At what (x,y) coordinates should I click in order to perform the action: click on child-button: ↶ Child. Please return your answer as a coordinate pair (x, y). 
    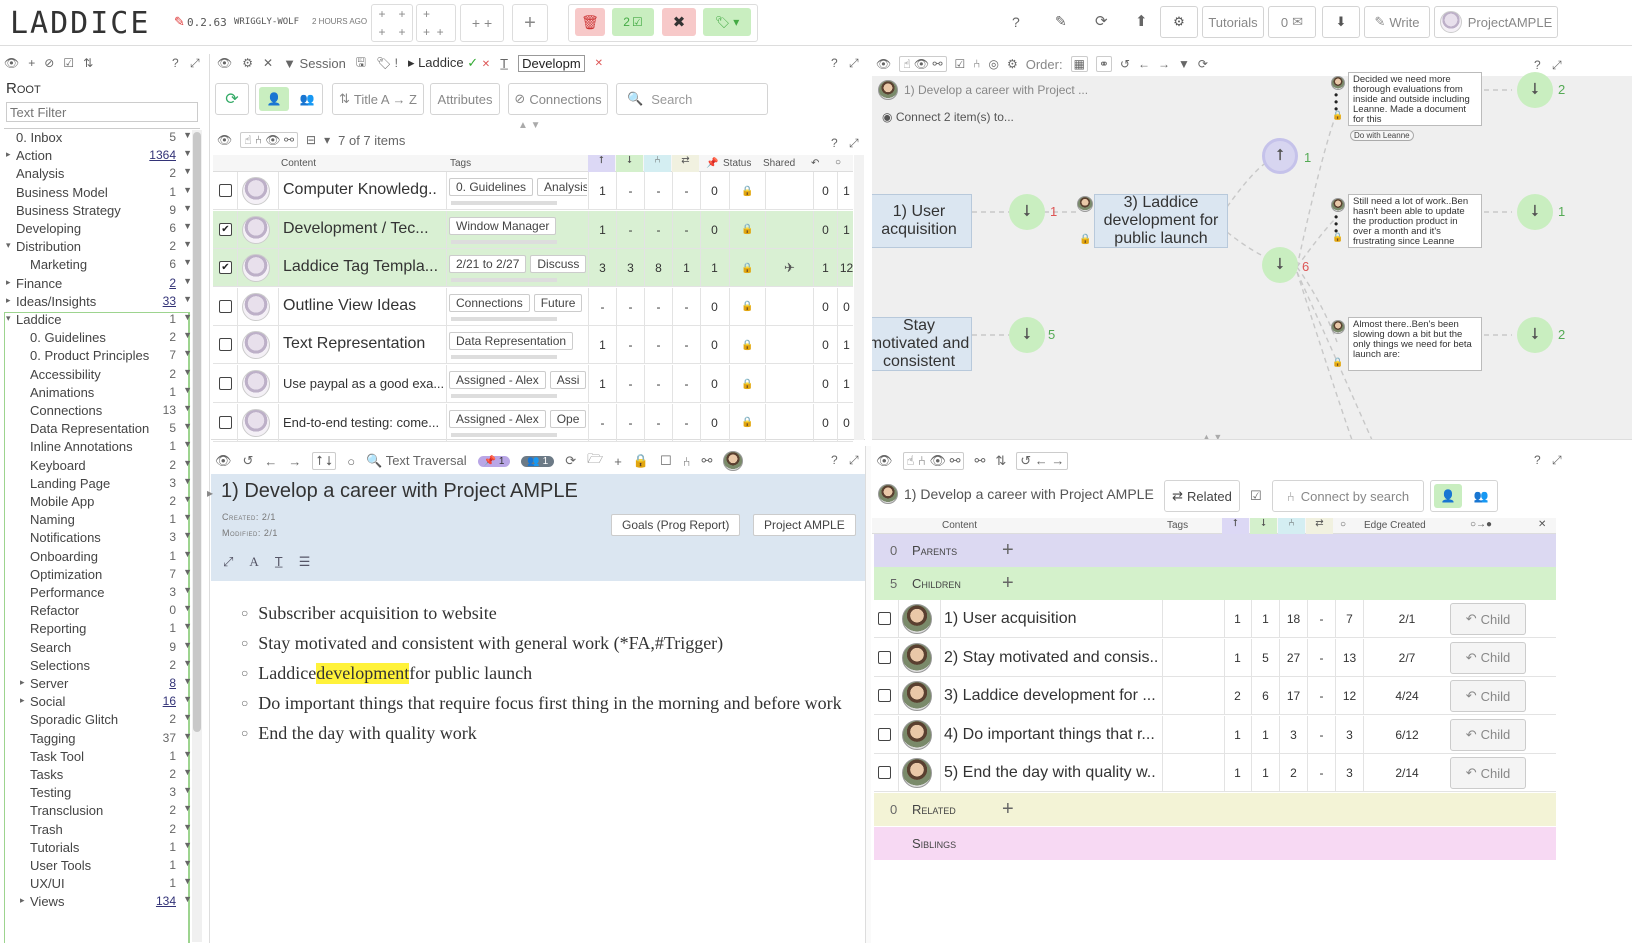
    Looking at the image, I should click on (1488, 773).